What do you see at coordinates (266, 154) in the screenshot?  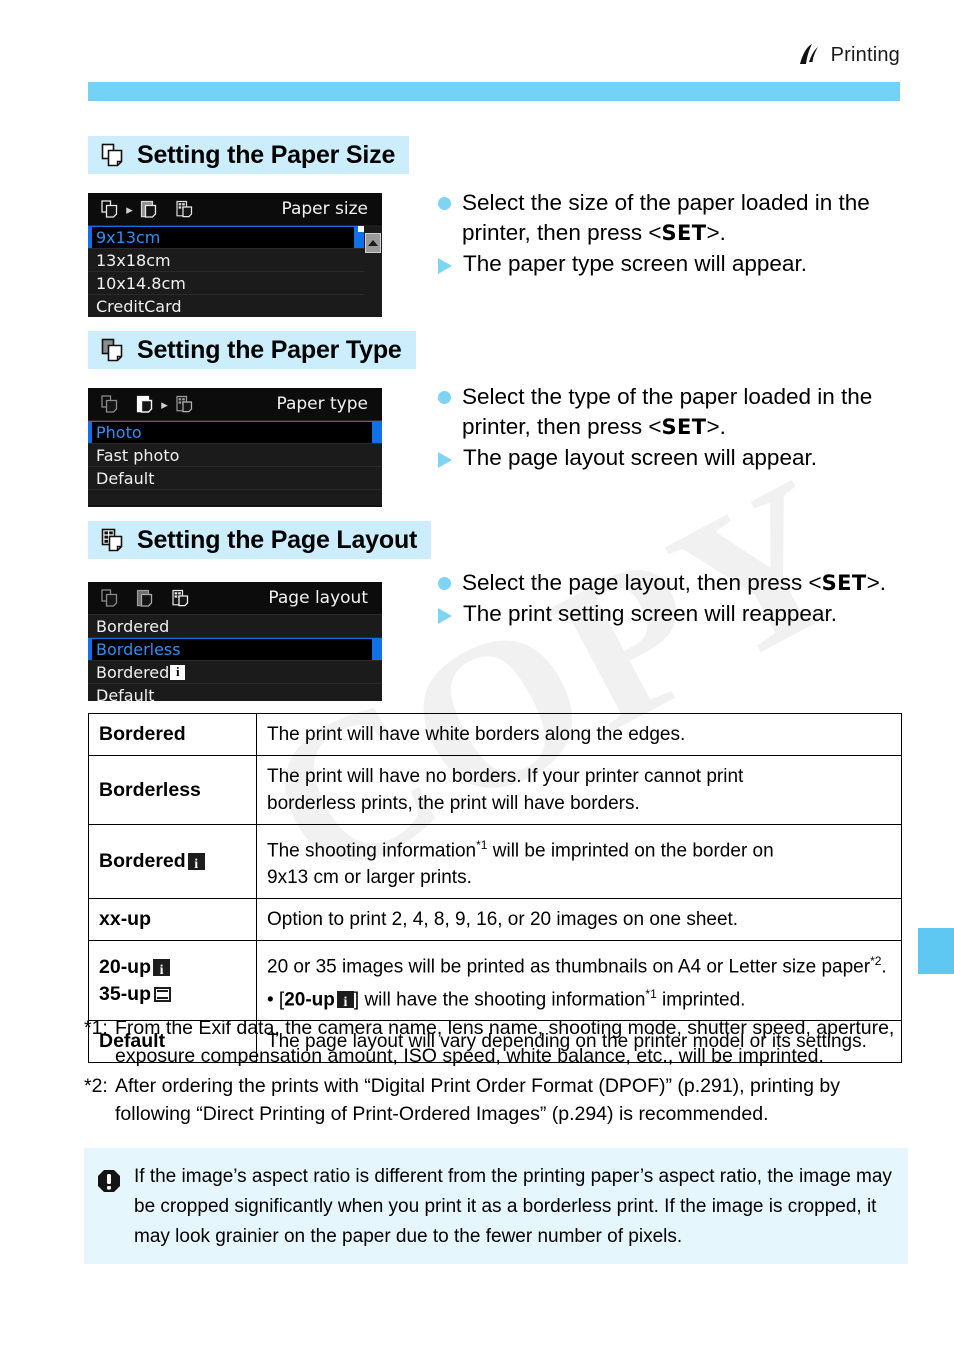 I see `section-title: Setting the Paper Size` at bounding box center [266, 154].